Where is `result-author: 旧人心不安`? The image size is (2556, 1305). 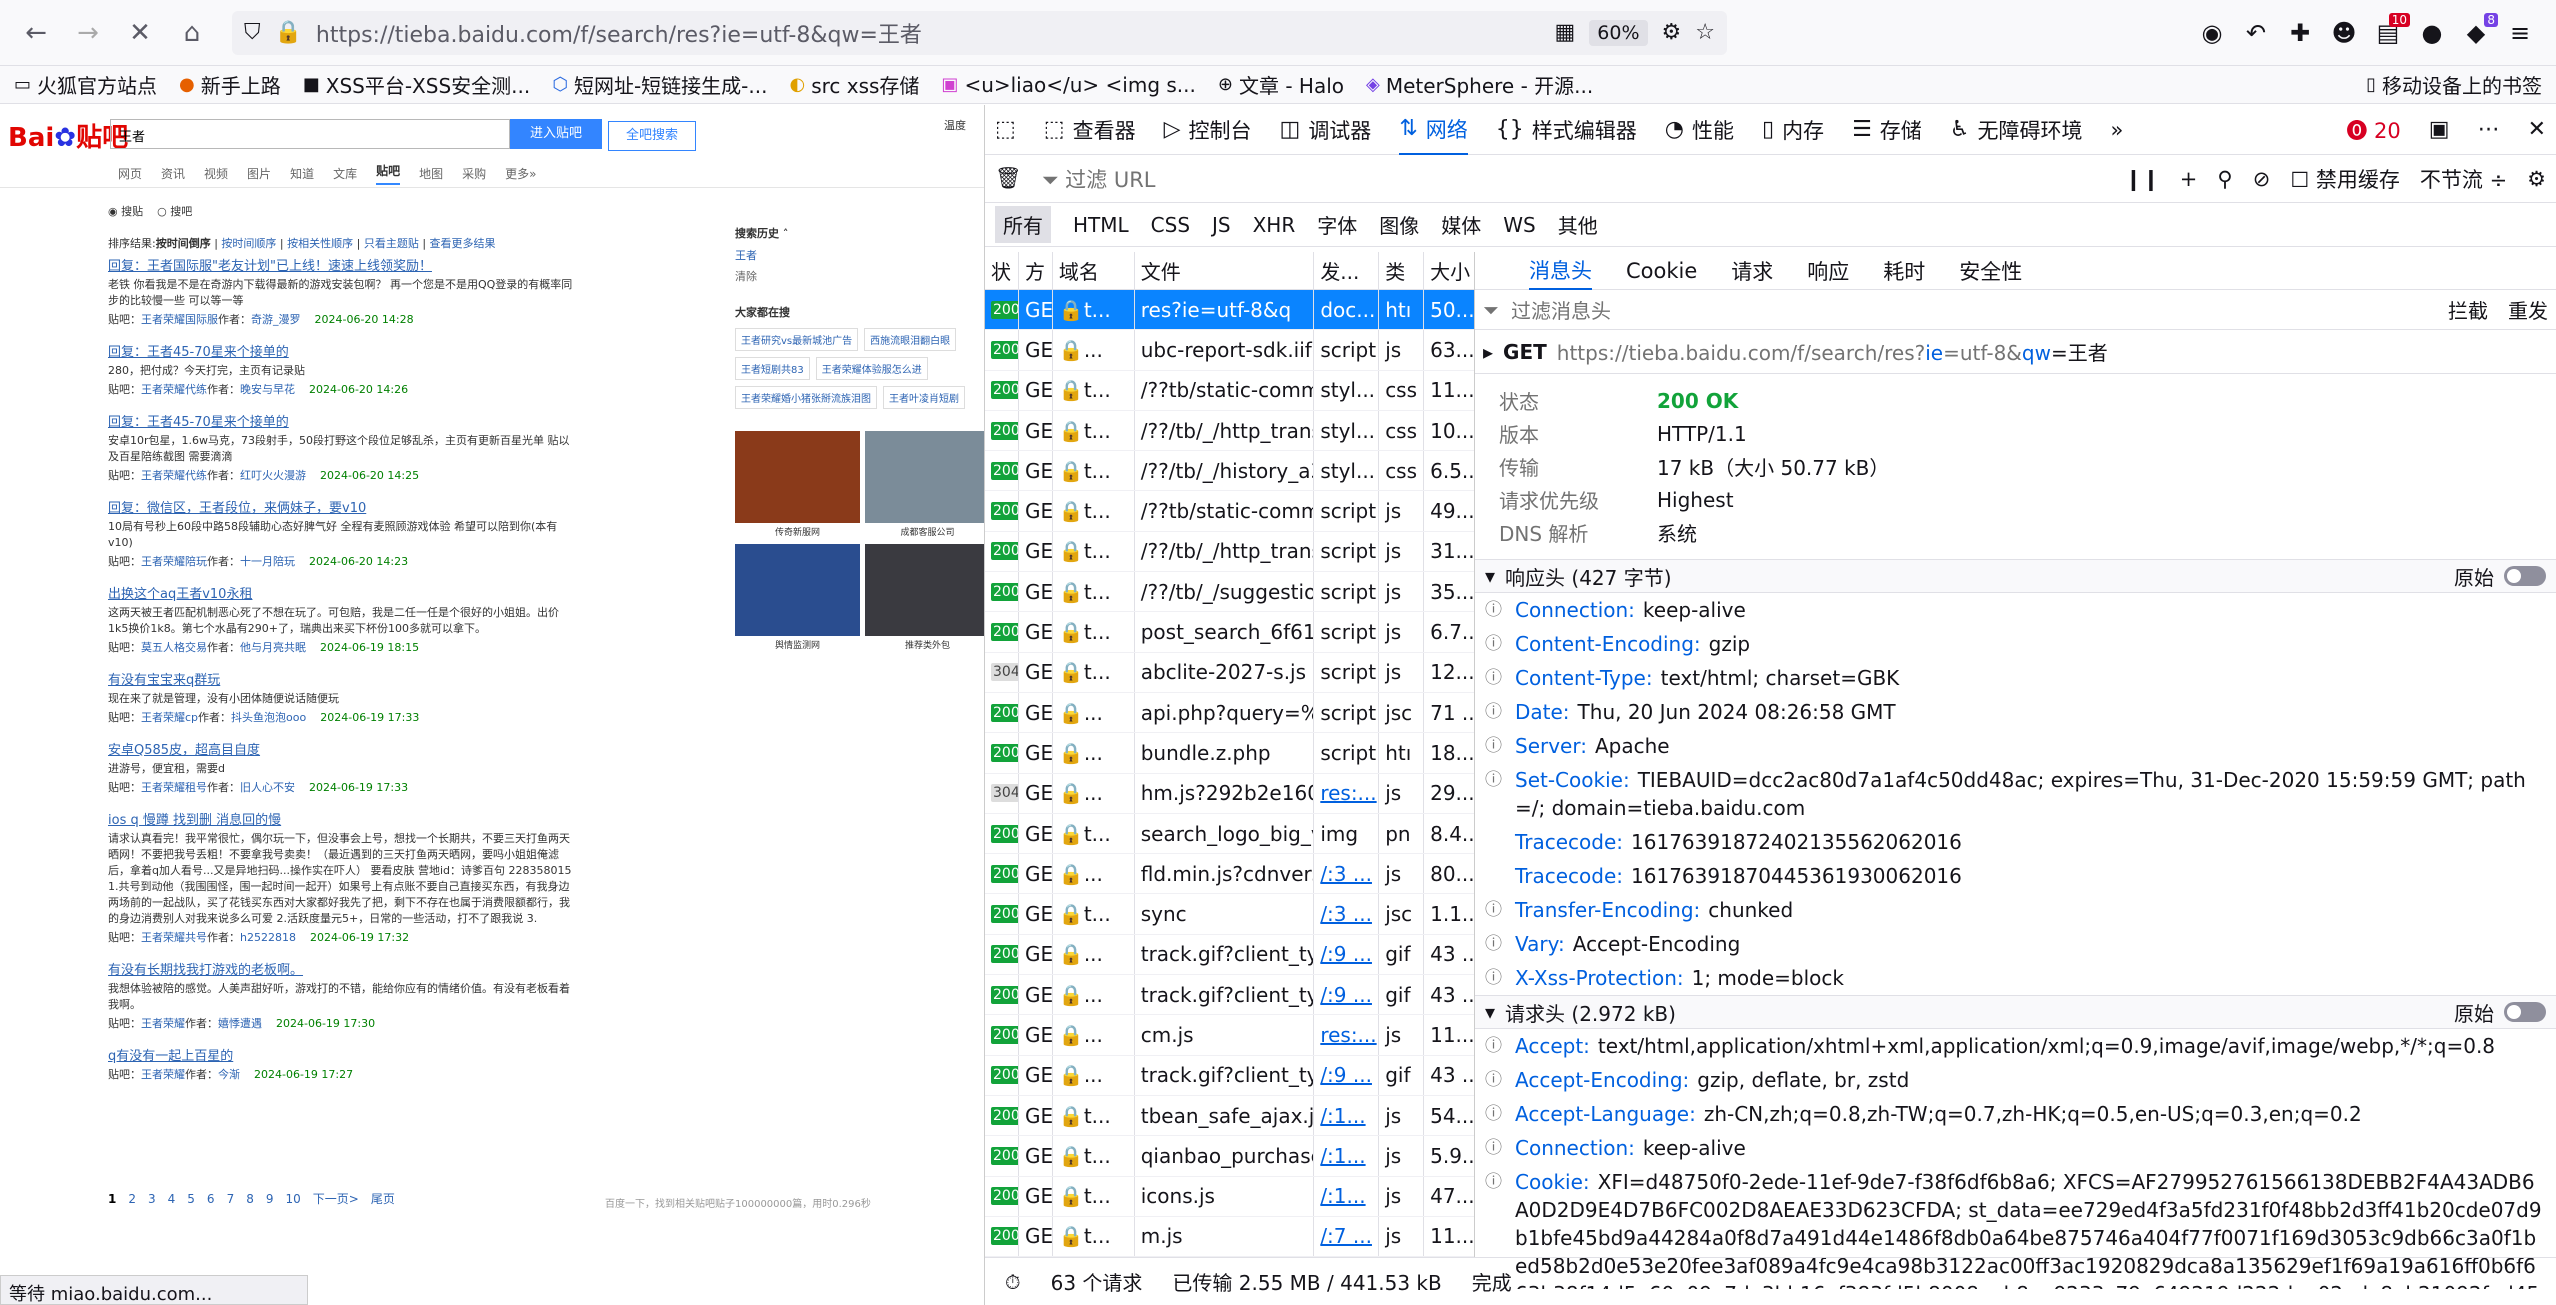 result-author: 旧人心不安 is located at coordinates (267, 787).